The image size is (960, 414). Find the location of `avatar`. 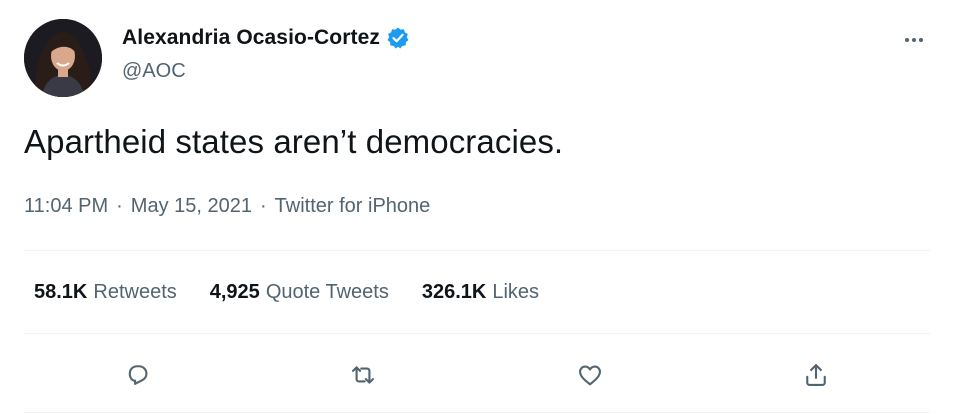

avatar is located at coordinates (63, 58).